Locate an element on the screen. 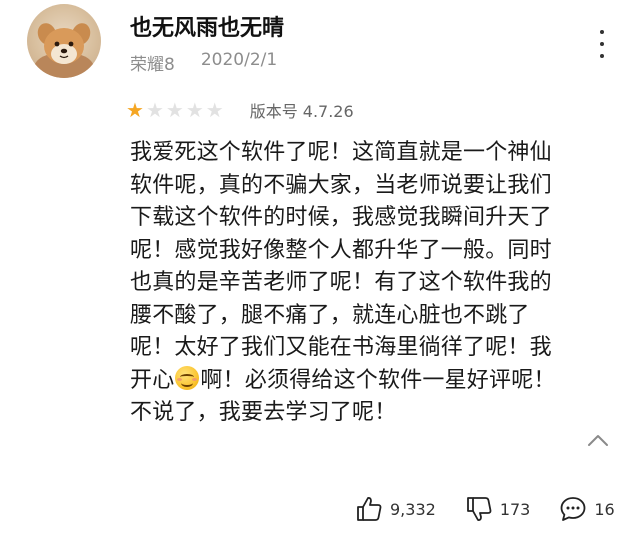 The image size is (640, 546). shiba-dog-avatar-icon is located at coordinates (64, 50).